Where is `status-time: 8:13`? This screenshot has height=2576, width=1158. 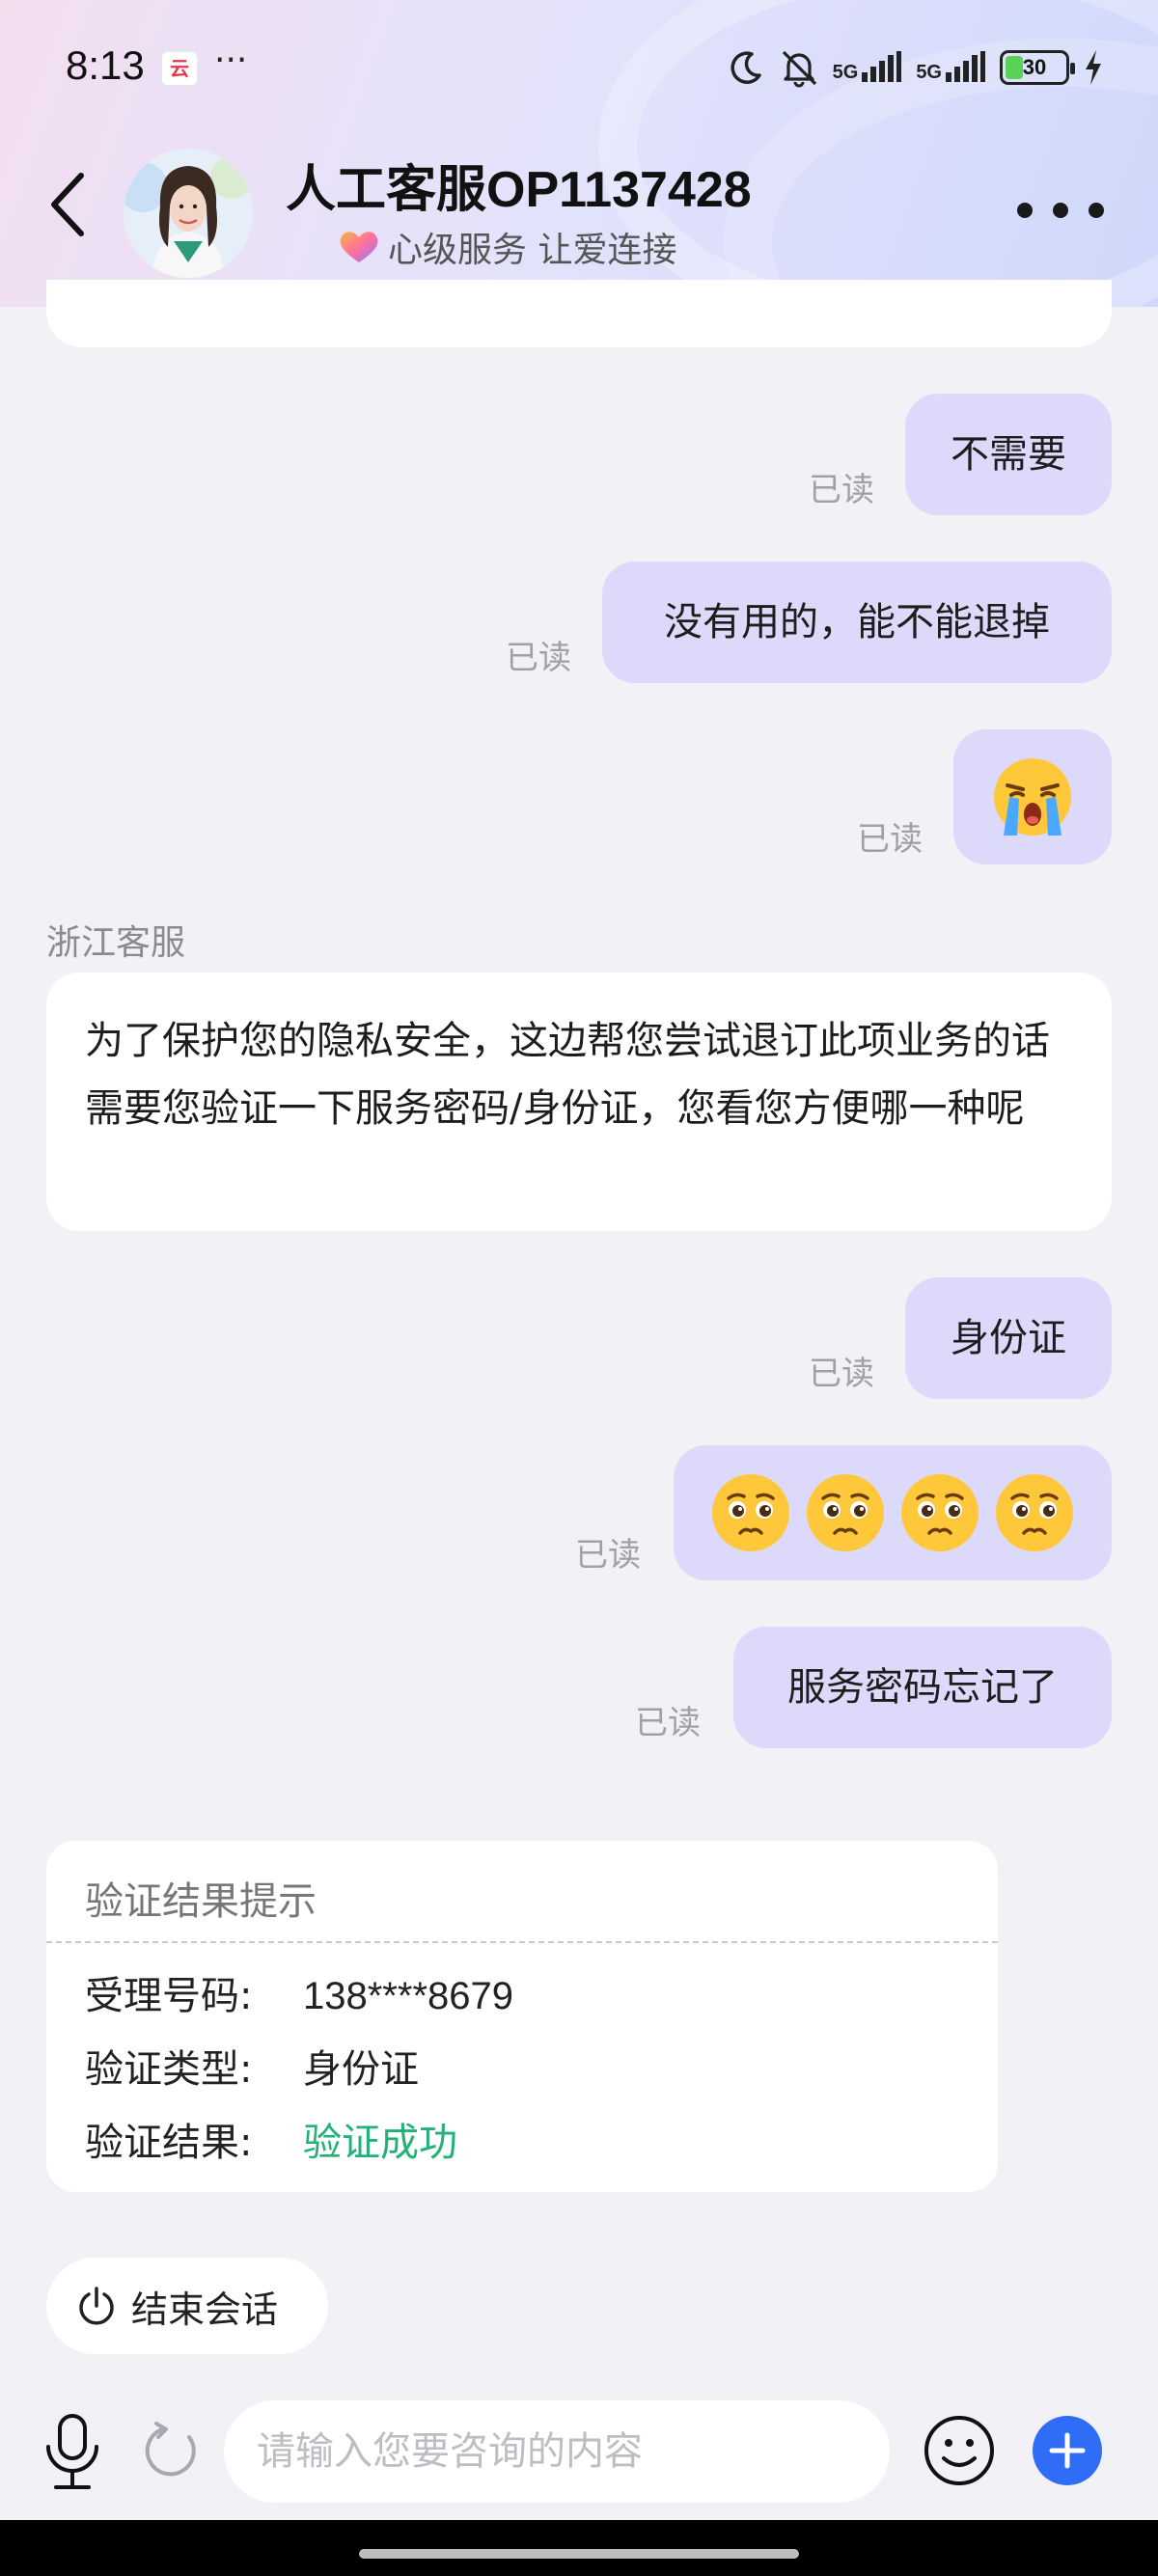
status-time: 8:13 is located at coordinates (105, 65).